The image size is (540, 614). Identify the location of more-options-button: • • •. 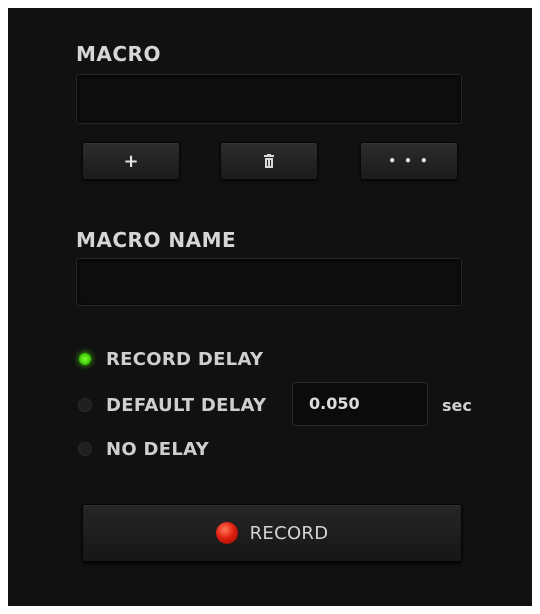
(409, 161).